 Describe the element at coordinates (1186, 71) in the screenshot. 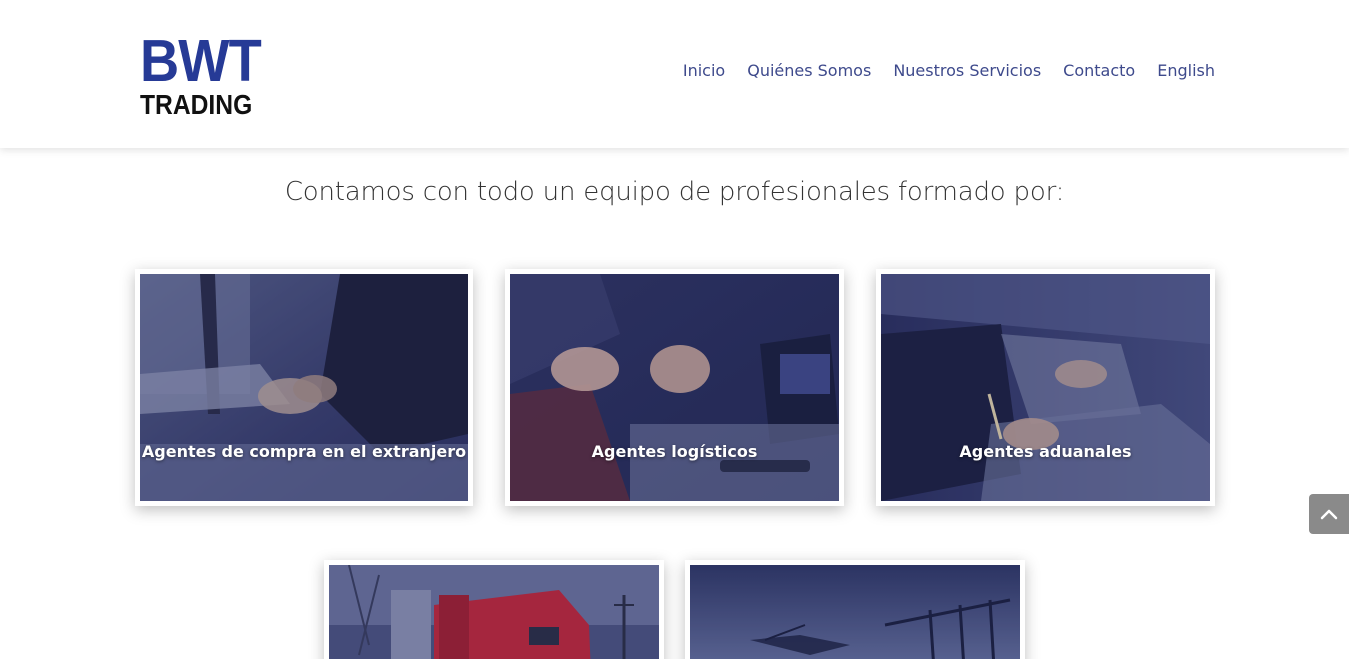

I see `nav-item-english: English` at that location.